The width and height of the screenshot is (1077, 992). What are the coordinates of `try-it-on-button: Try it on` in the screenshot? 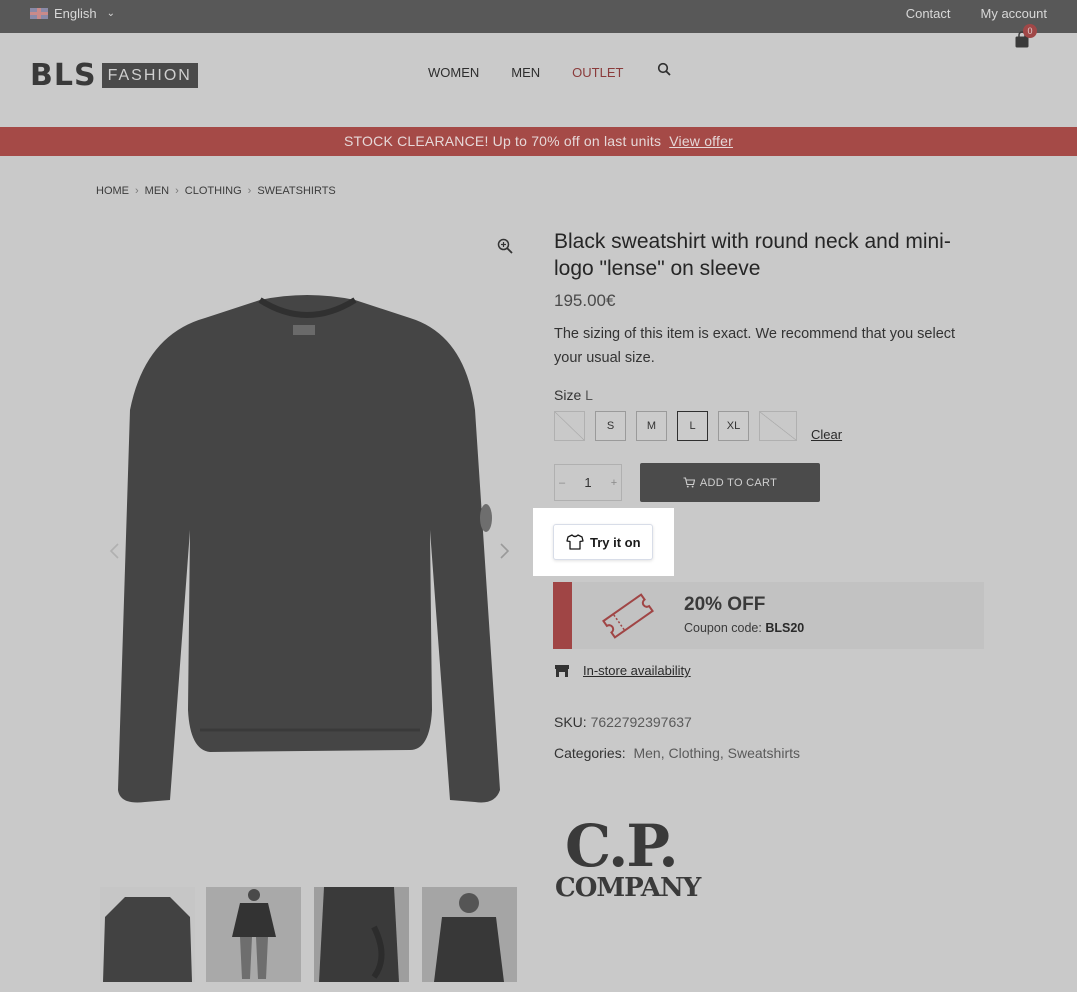 It's located at (603, 542).